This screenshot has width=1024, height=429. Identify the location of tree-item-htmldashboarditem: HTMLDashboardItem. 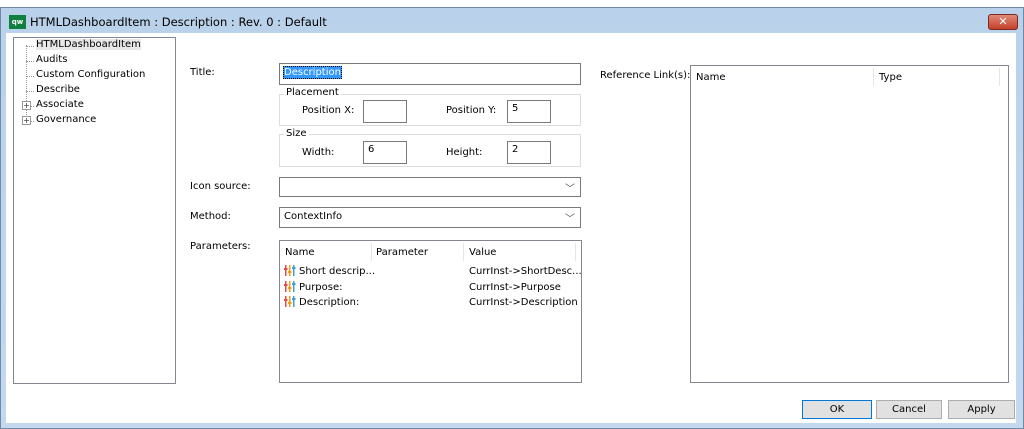
(88, 44).